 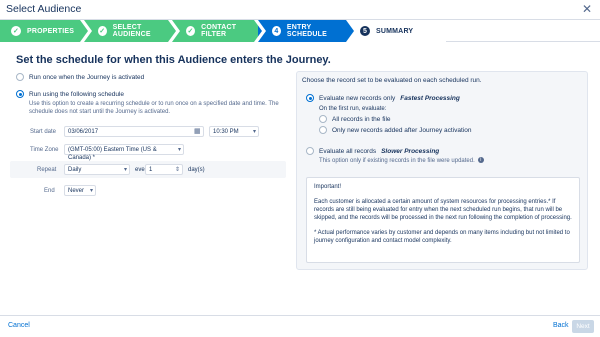 I want to click on info-icon: i, so click(x=480, y=160).